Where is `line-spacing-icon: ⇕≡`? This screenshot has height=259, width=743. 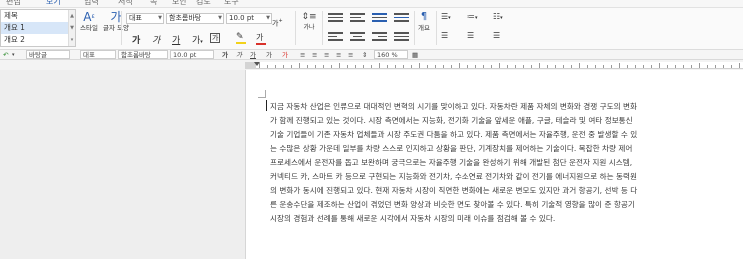
line-spacing-icon: ⇕≡ is located at coordinates (309, 17).